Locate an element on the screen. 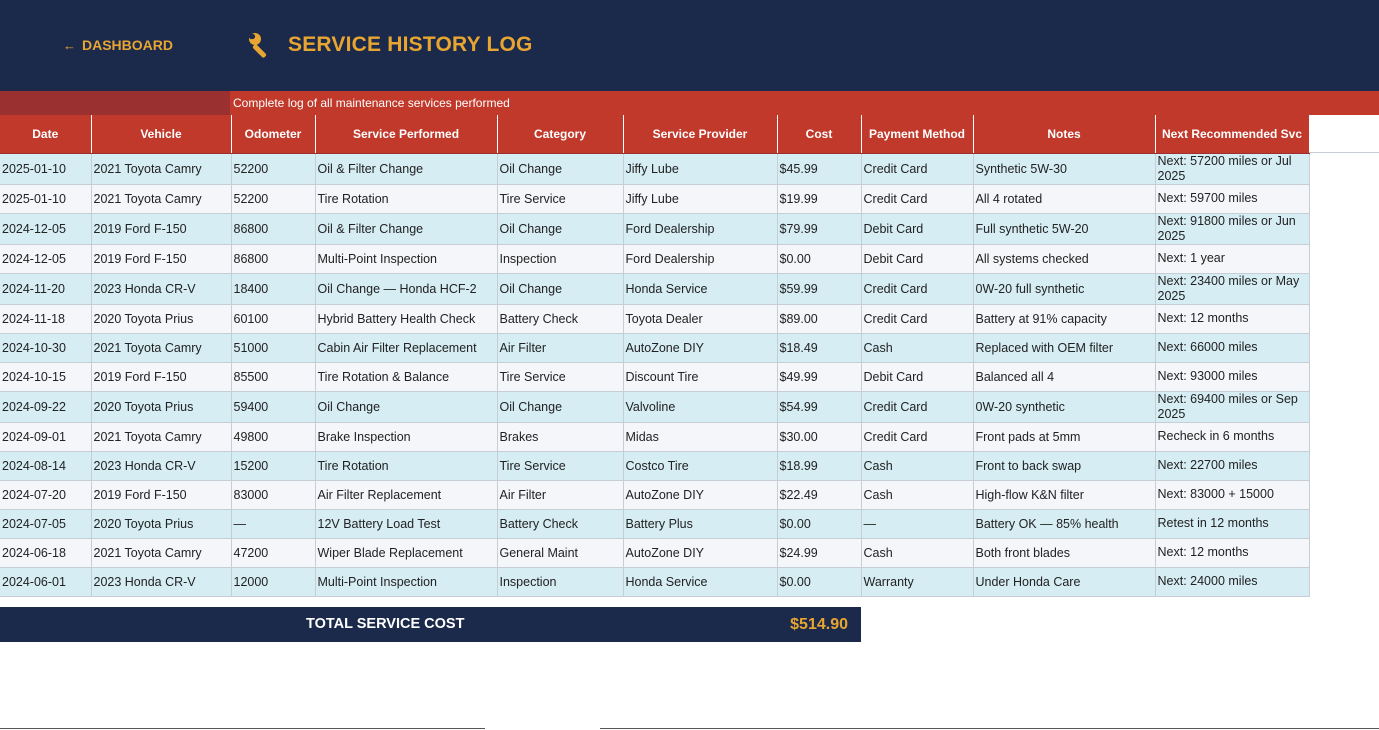  cell-next-service: Next: 93000 miles is located at coordinates (1232, 377).